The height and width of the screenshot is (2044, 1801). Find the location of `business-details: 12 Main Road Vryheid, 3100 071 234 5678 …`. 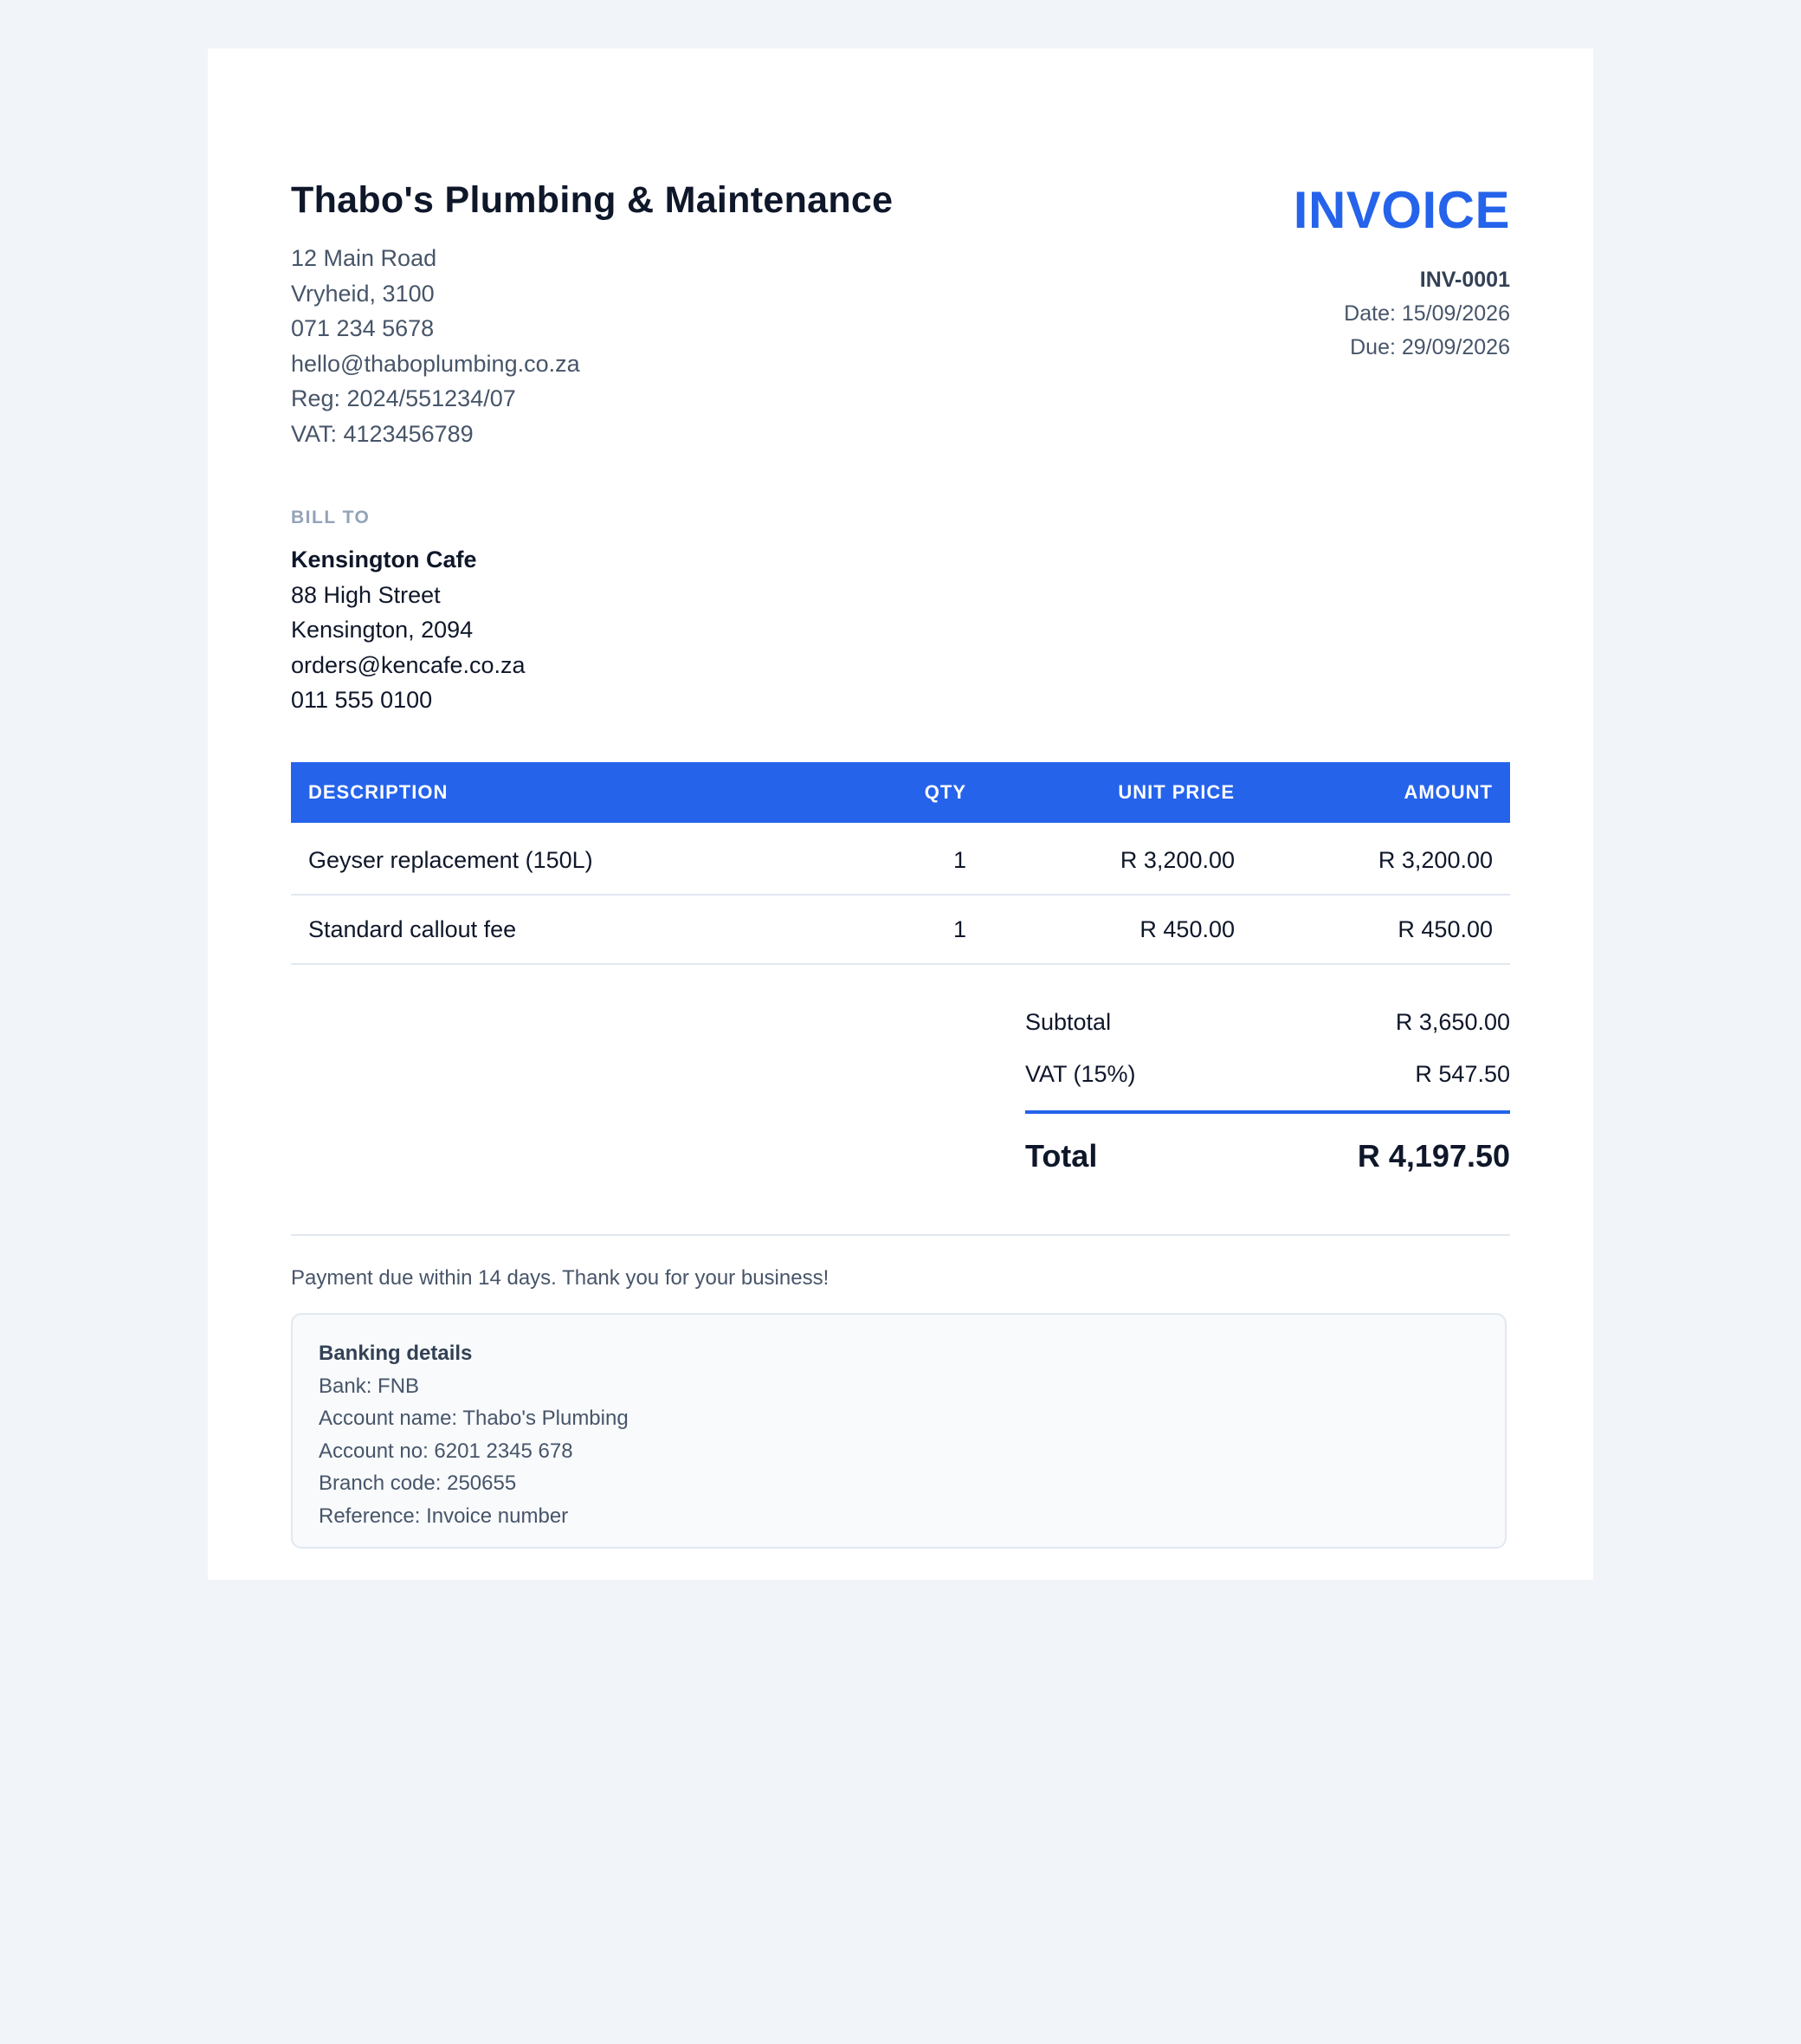

business-details: 12 Main Road Vryheid, 3100 071 234 5678 … is located at coordinates (436, 346).